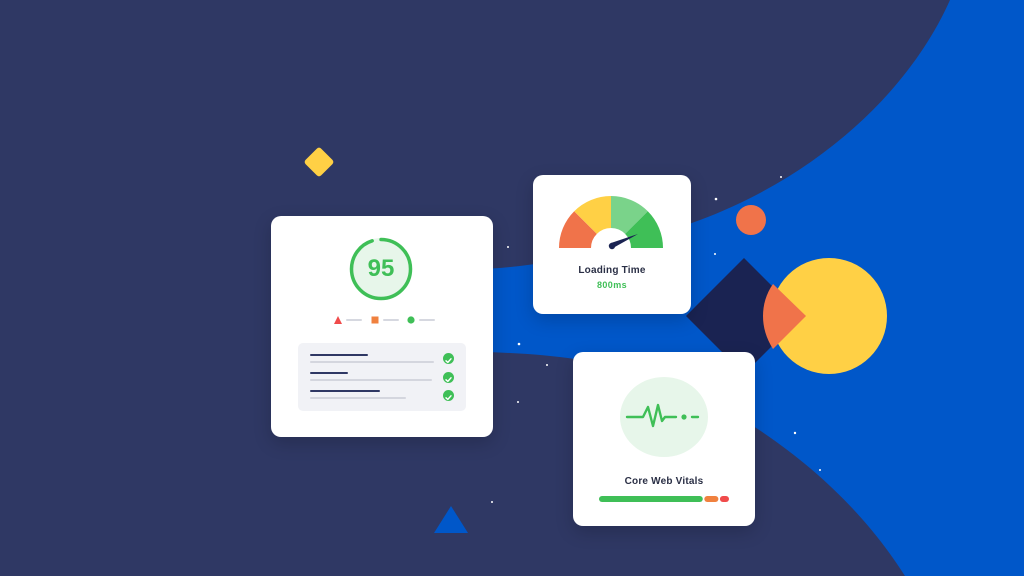 Image resolution: width=1024 pixels, height=576 pixels. Describe the element at coordinates (751, 220) in the screenshot. I see `orange-dot-shape` at that location.